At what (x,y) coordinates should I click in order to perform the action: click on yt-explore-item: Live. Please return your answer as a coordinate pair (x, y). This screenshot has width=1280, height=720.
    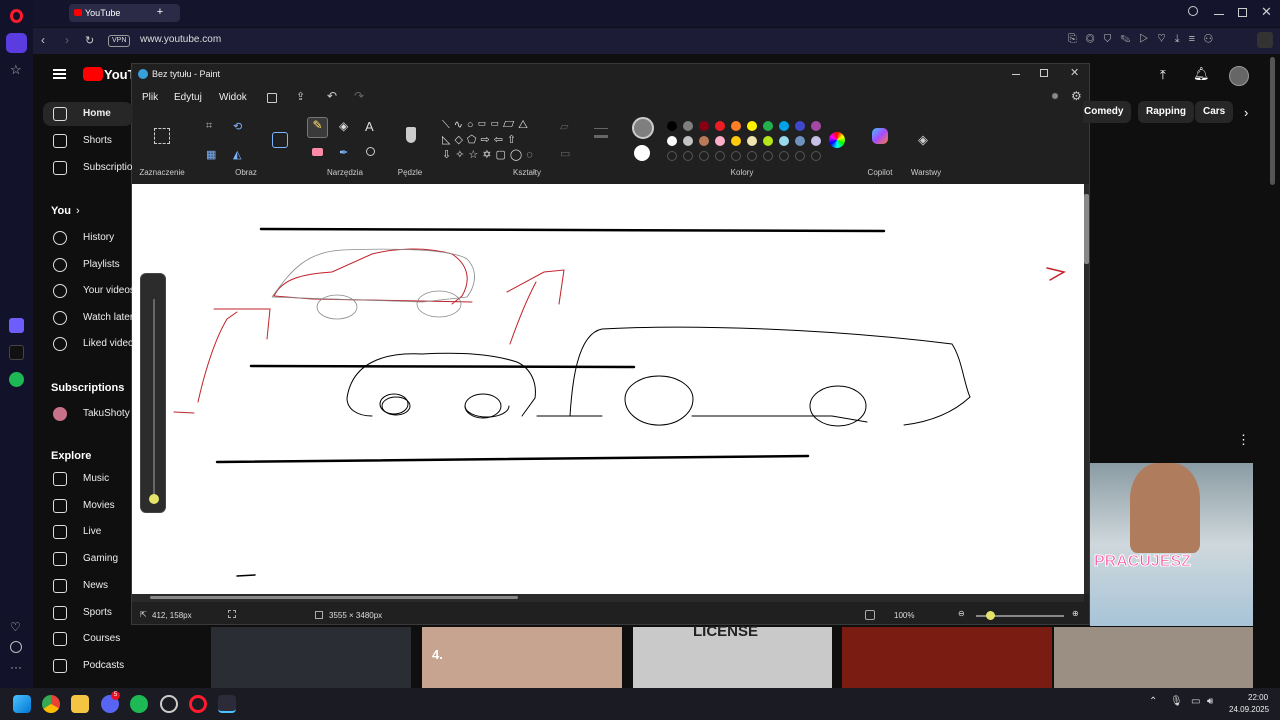
    Looking at the image, I should click on (88, 532).